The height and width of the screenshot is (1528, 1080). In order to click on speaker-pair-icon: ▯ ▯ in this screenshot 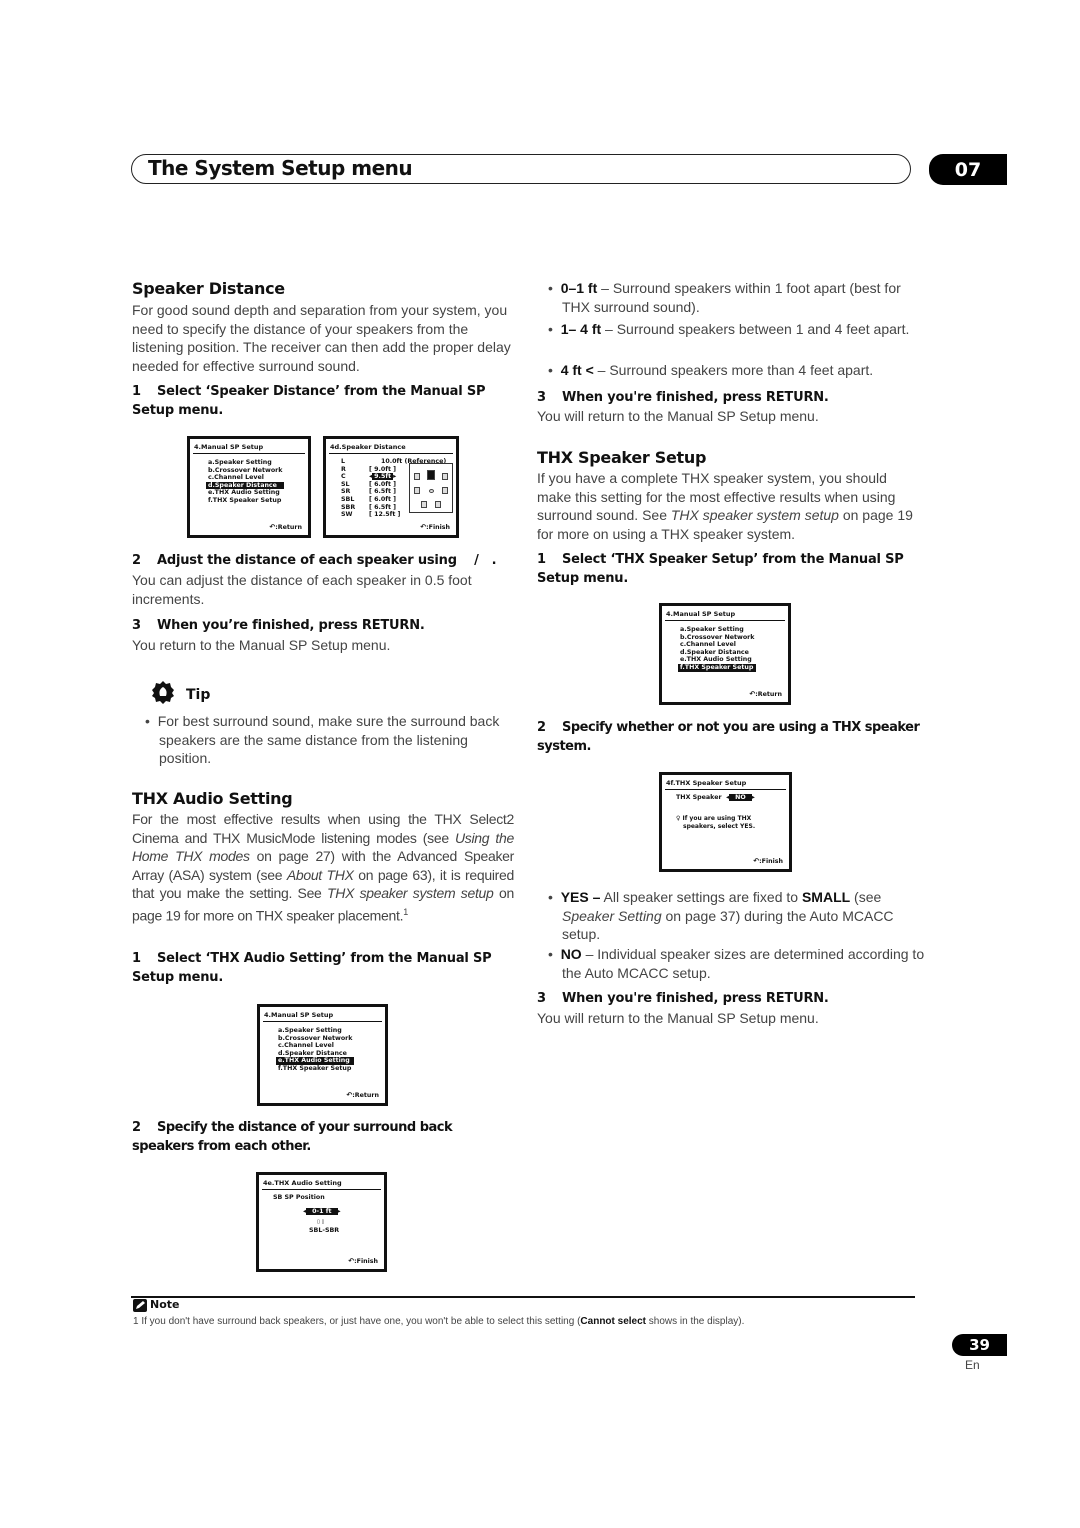, I will do `click(321, 1222)`.